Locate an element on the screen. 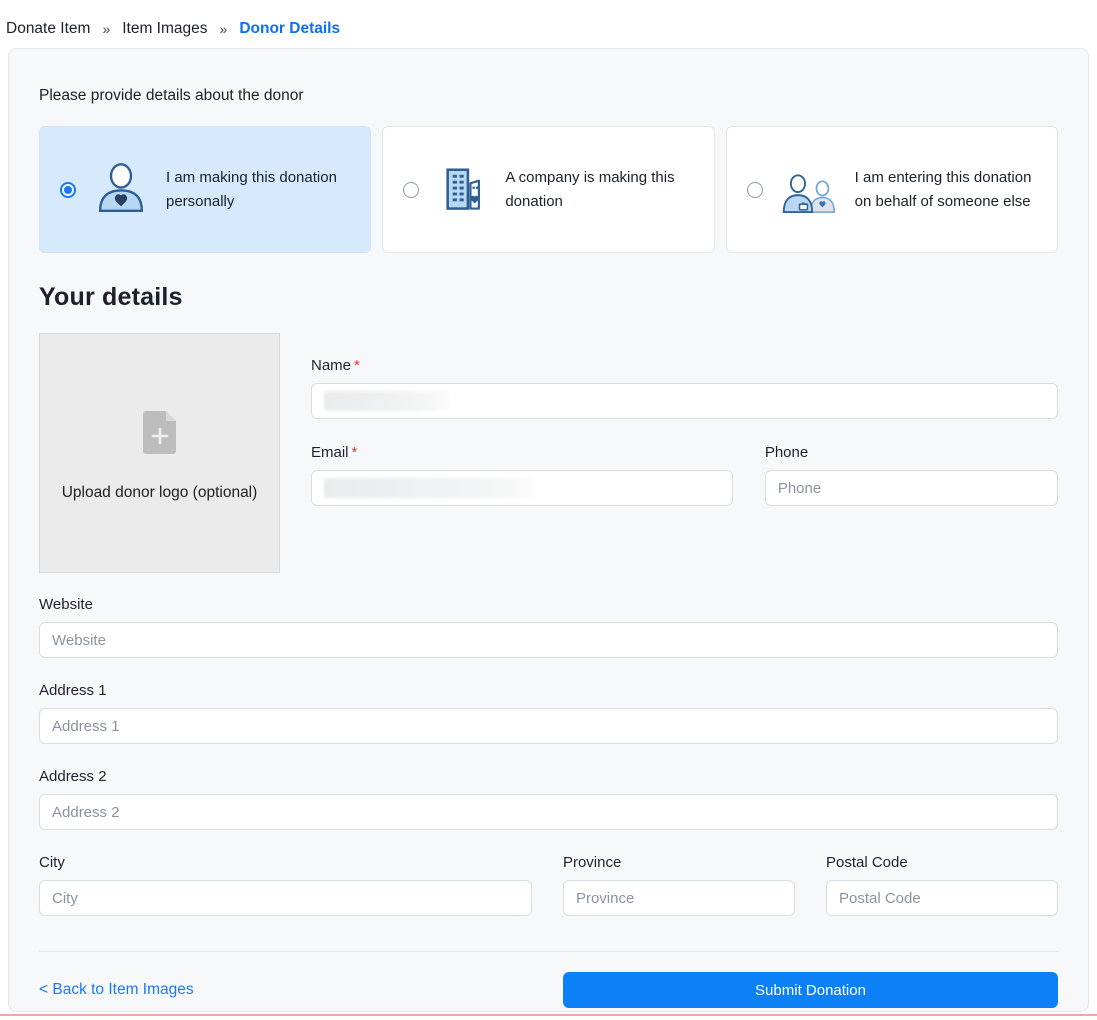 This screenshot has height=1020, width=1097. address1-text-input is located at coordinates (548, 726).